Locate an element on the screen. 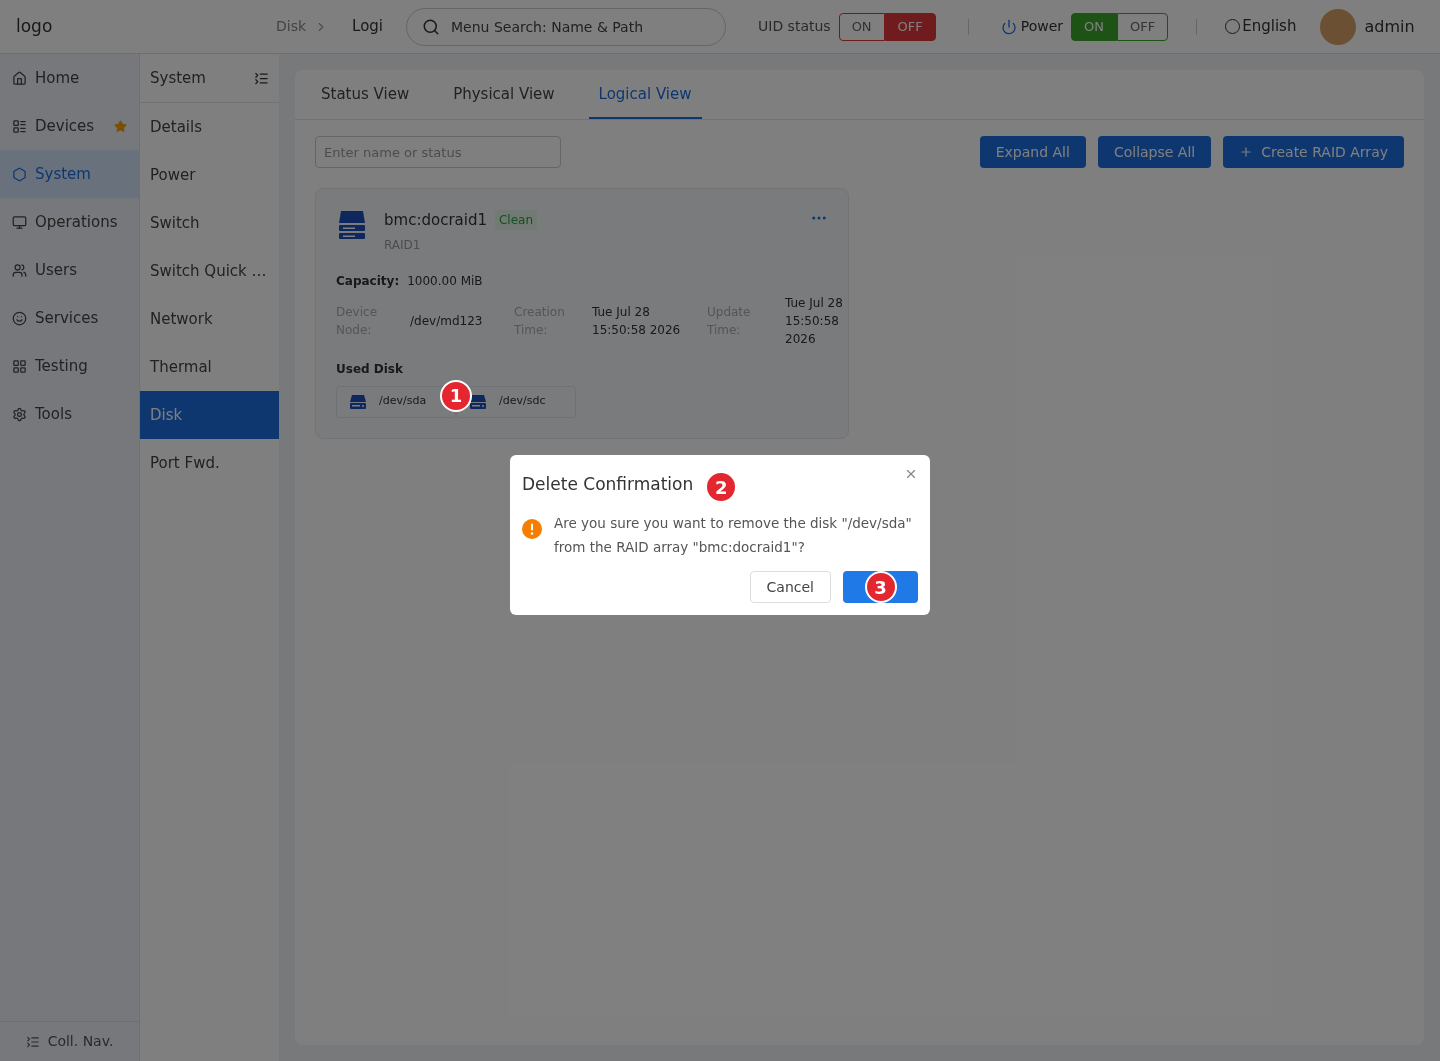 Image resolution: width=1440 pixels, height=1061 pixels. capacity-value: 1000.00 MiB is located at coordinates (445, 281).